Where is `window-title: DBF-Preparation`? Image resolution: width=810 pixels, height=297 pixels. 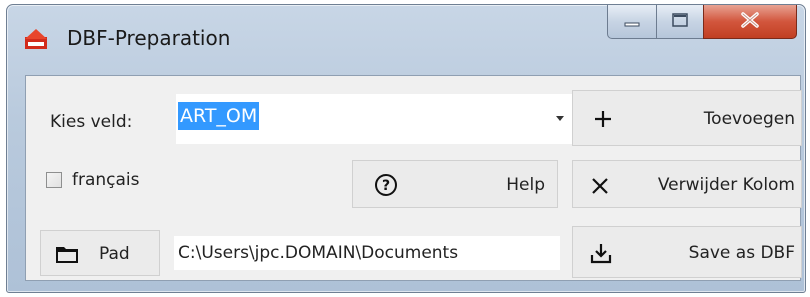 window-title: DBF-Preparation is located at coordinates (149, 38).